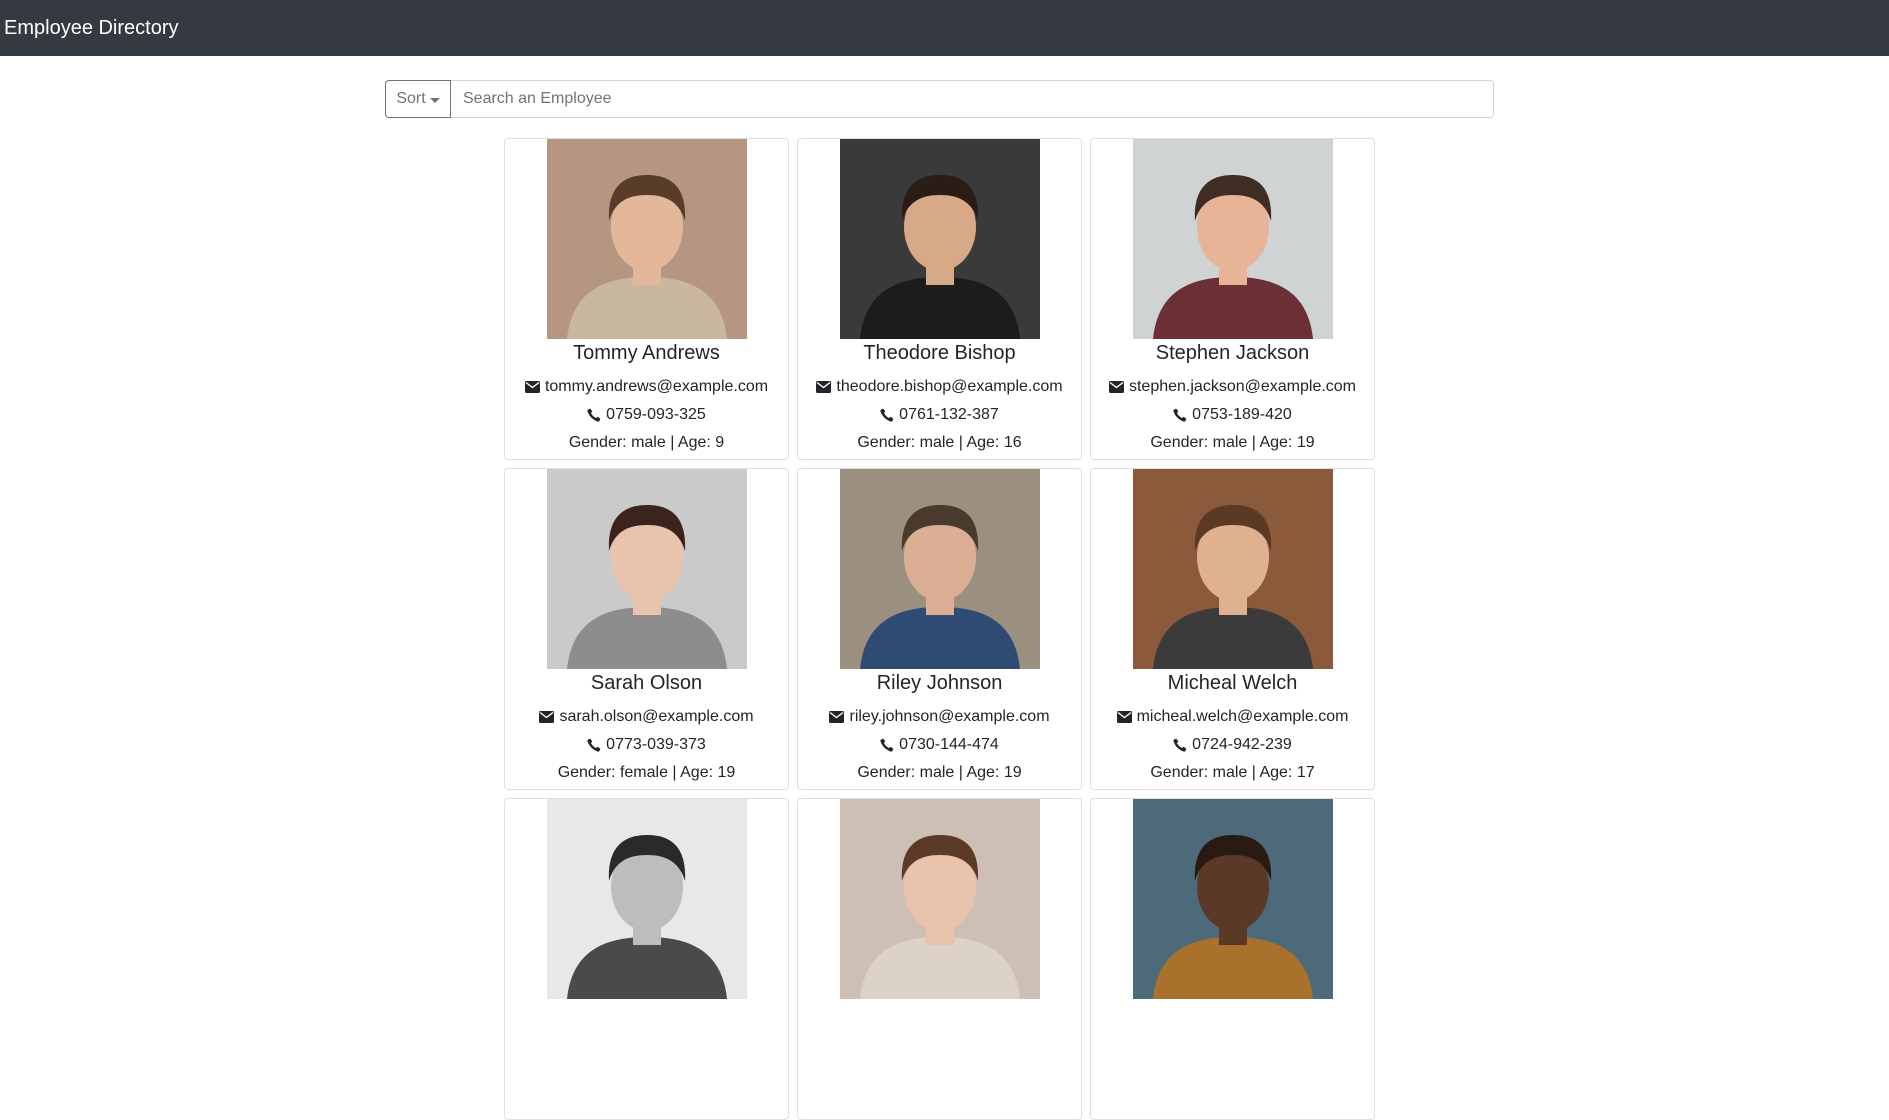 Image resolution: width=1889 pixels, height=1120 pixels. I want to click on employee-email: stephen.jackson@example.com, so click(1242, 387).